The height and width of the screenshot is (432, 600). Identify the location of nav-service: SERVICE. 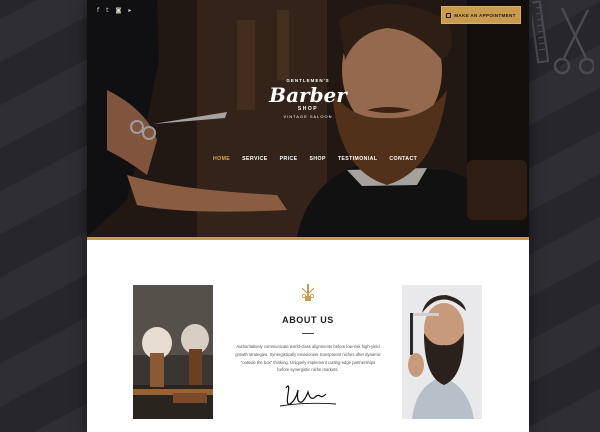
(254, 159).